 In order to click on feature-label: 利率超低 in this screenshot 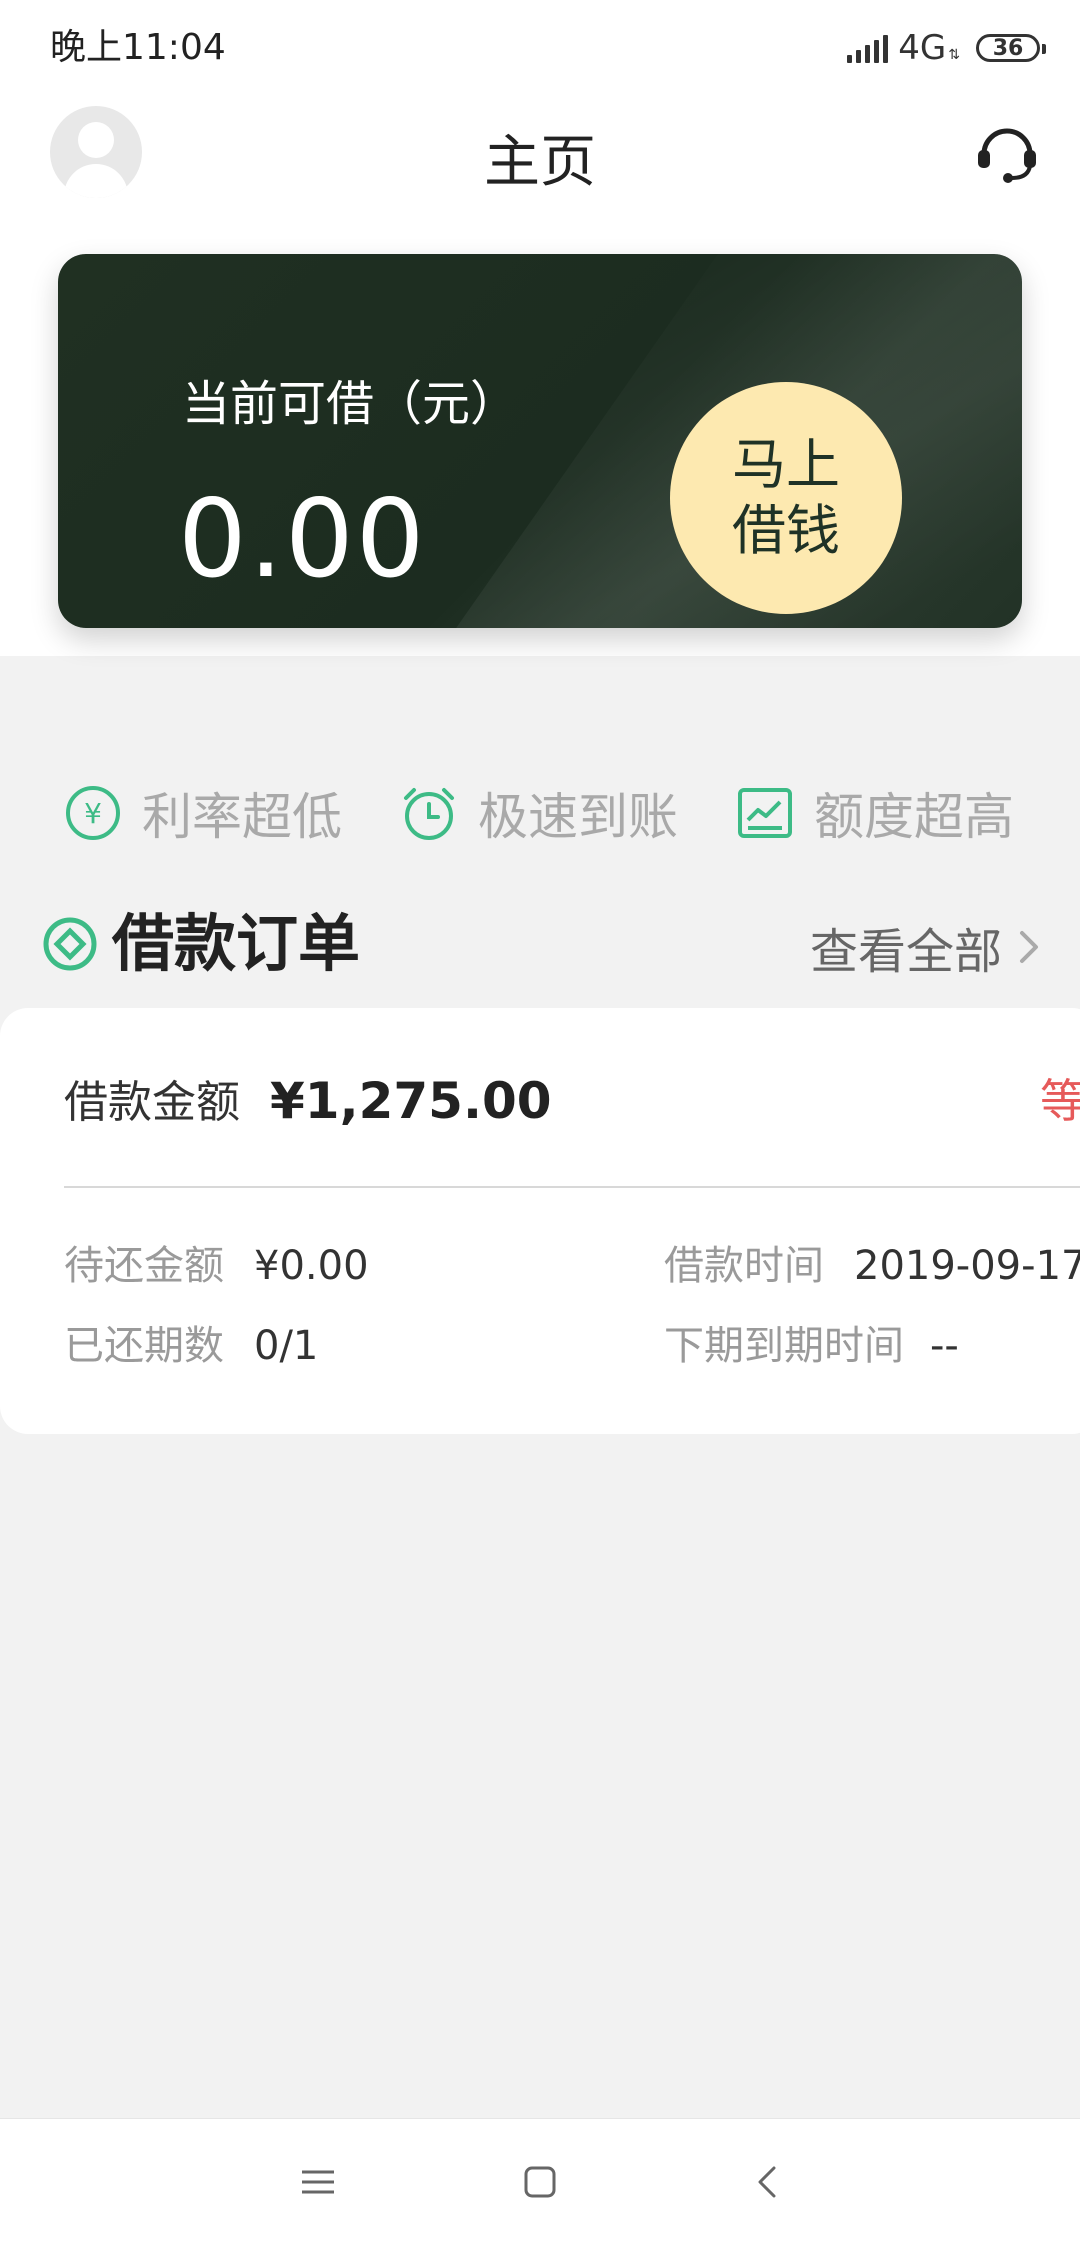, I will do `click(242, 817)`.